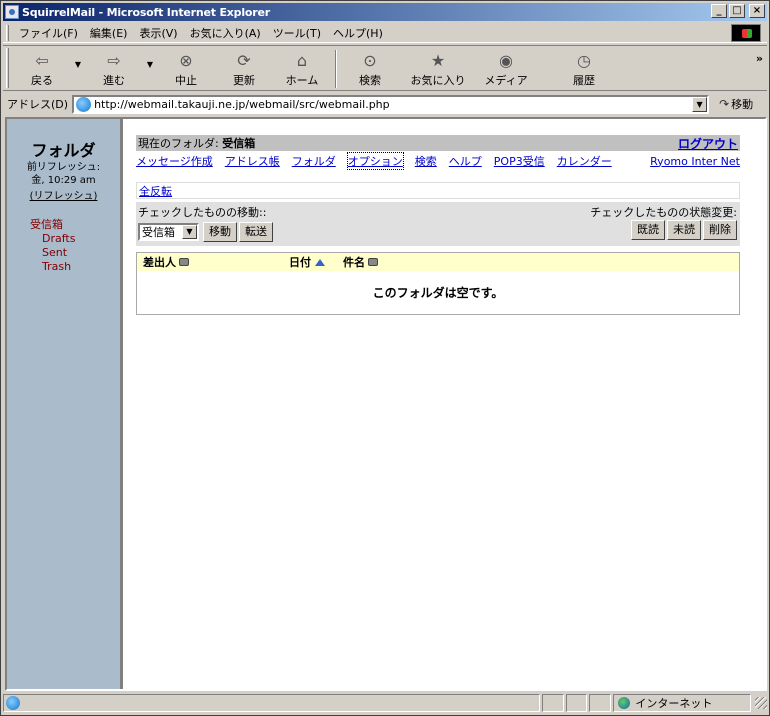 Image resolution: width=770 pixels, height=716 pixels. I want to click on close-button: ×, so click(757, 11).